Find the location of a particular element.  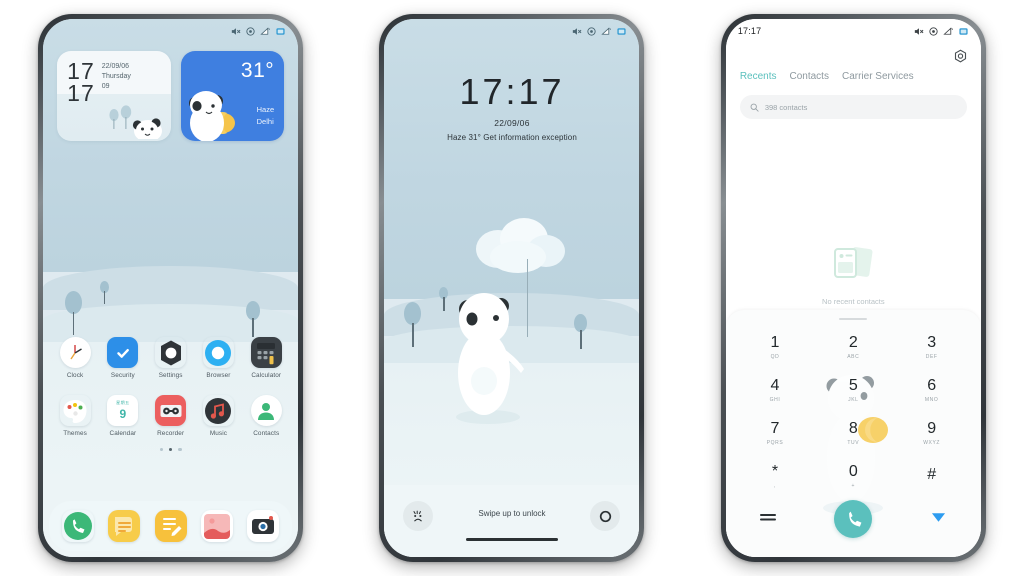

app-calculator: Calculator is located at coordinates (266, 358).